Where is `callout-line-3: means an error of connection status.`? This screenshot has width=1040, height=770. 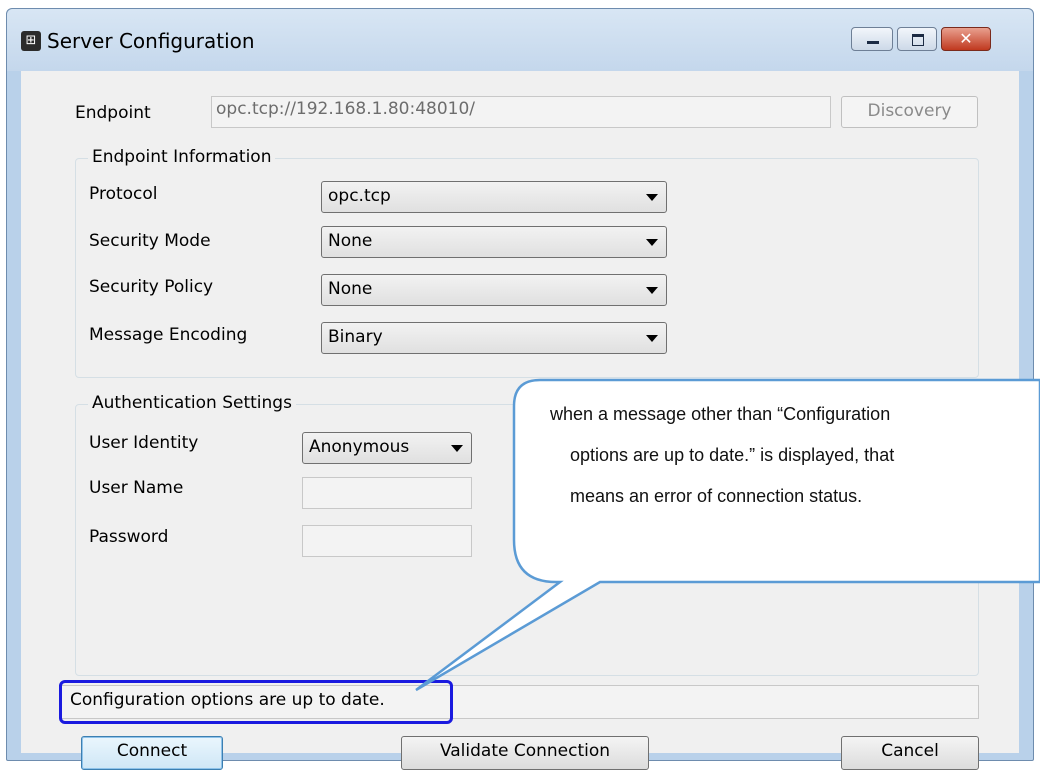
callout-line-3: means an error of connection status. is located at coordinates (716, 496).